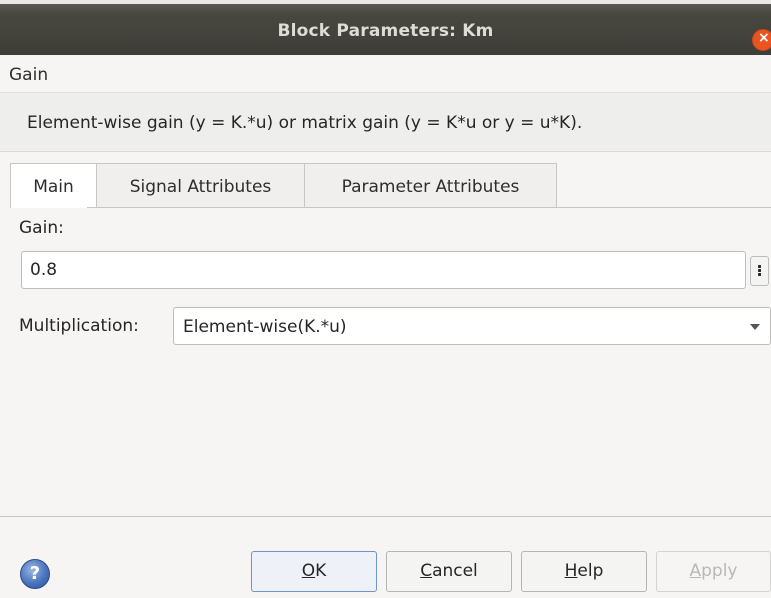  Describe the element at coordinates (426, 571) in the screenshot. I see `cancel-mnemonic: C` at that location.